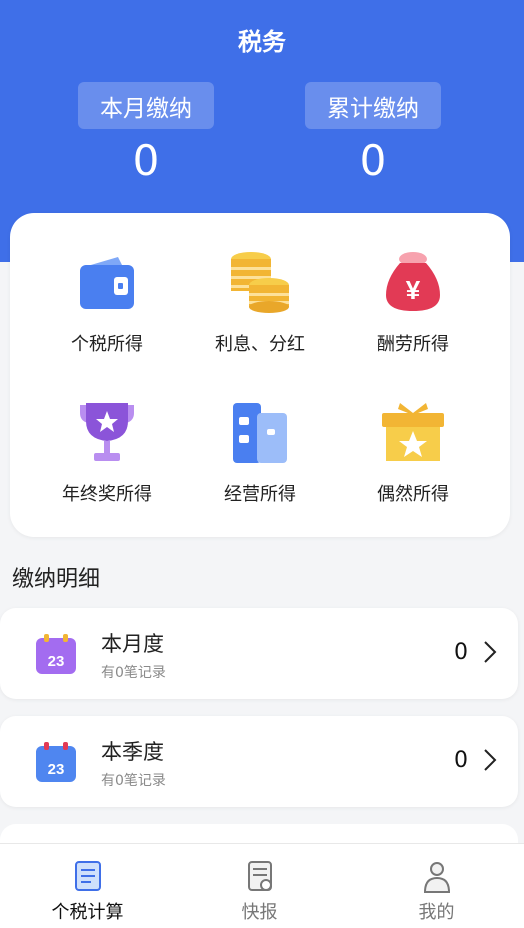 This screenshot has height=928, width=524. I want to click on bottom-tab-bar: 个税计算 快报 我的, so click(262, 885).